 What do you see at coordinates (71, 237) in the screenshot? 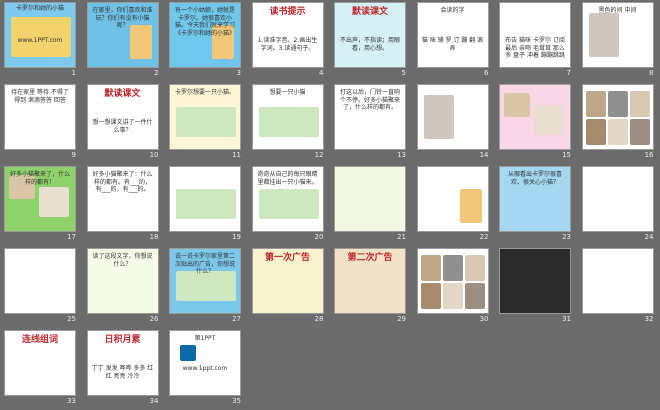
I see `slide-number: 17` at bounding box center [71, 237].